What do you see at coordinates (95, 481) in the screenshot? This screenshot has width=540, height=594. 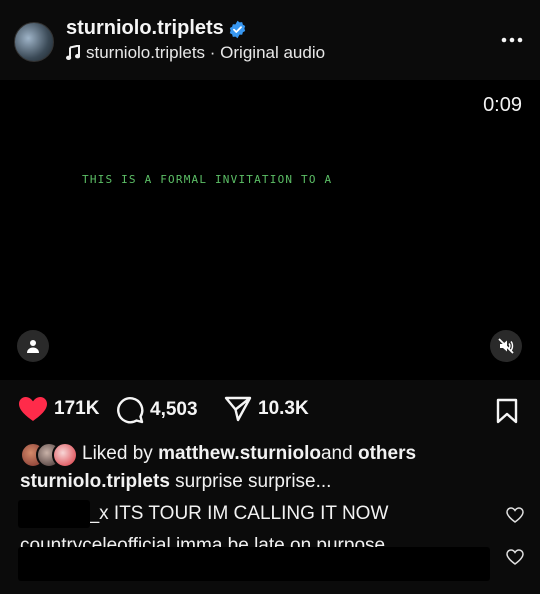 I see `caption-username: sturniolo.triplets` at bounding box center [95, 481].